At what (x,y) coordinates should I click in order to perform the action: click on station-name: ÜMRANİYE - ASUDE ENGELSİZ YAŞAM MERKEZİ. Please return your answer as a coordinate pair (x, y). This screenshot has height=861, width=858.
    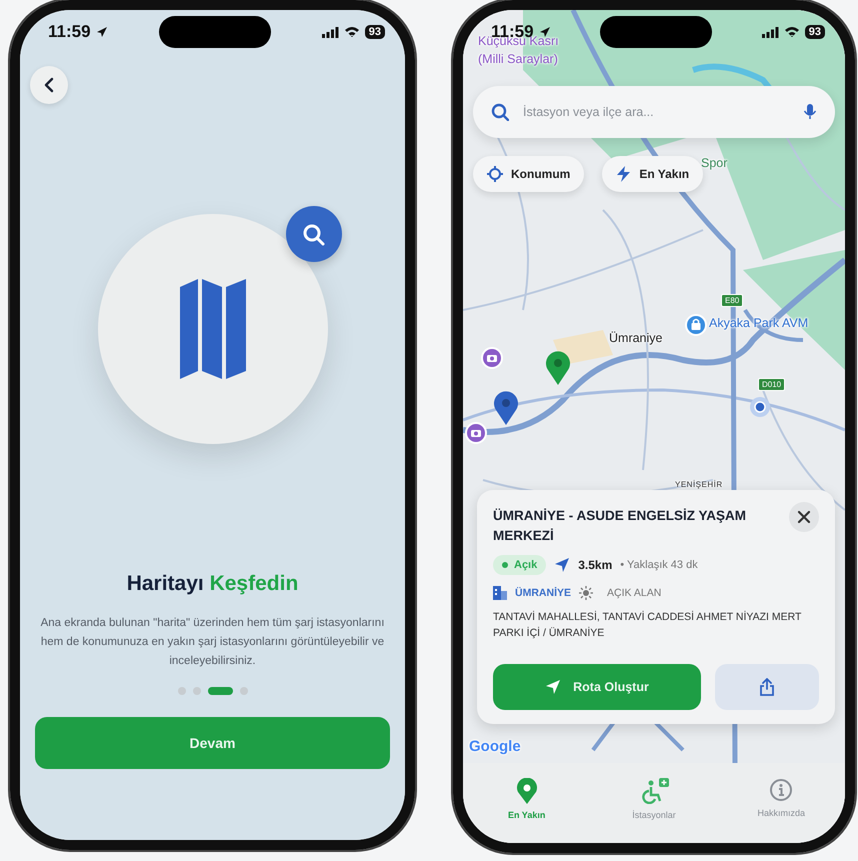
    Looking at the image, I should click on (620, 526).